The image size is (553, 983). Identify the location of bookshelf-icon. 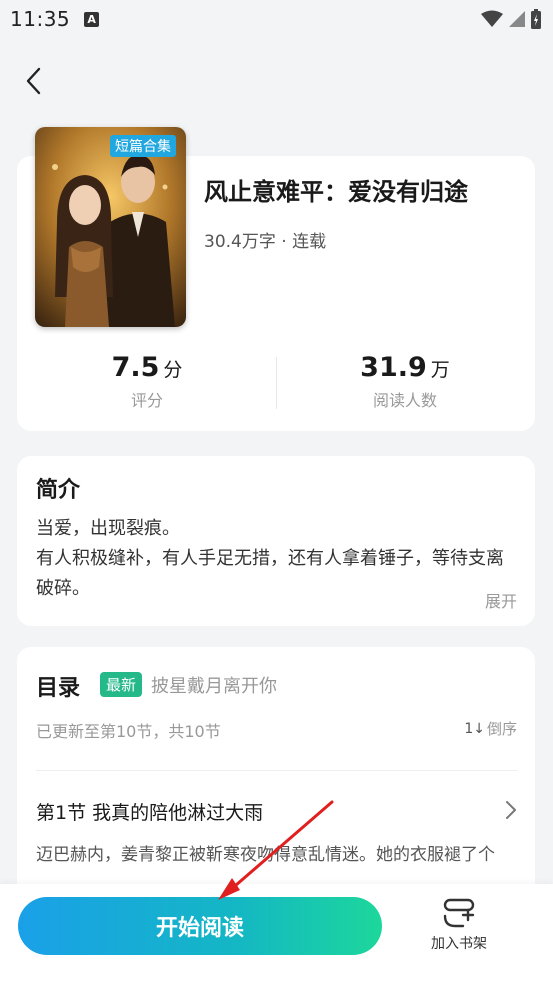
(459, 913).